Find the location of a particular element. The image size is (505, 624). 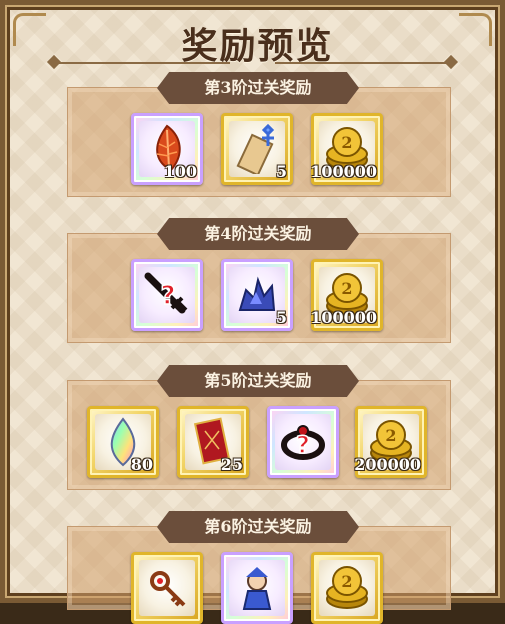

item-quantity: 200000 is located at coordinates (387, 464).